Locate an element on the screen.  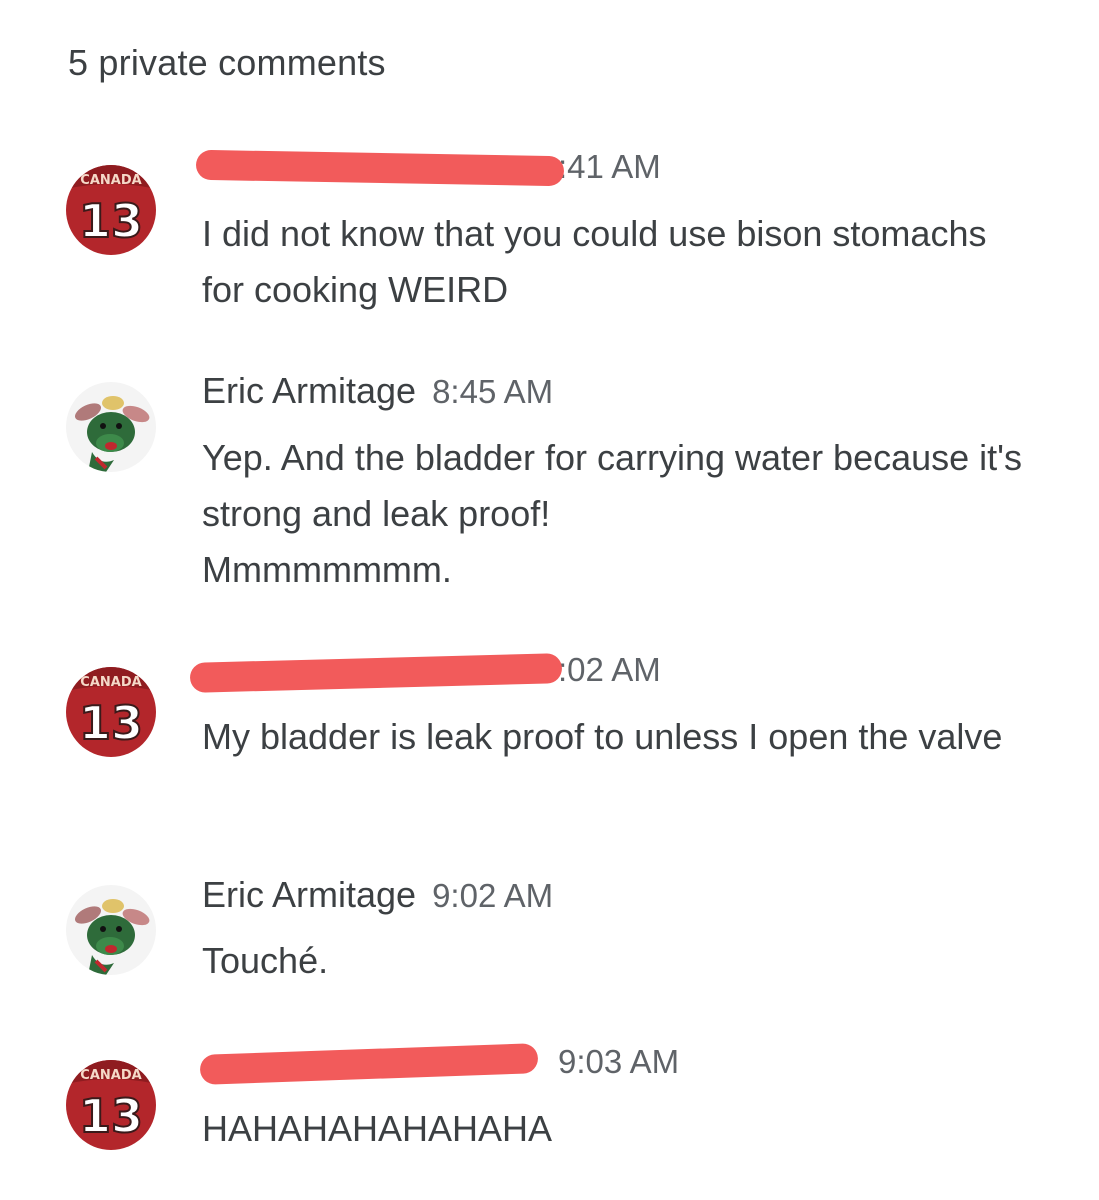
comment-meta: Eric Armitage 9:02 AM is located at coordinates (377, 895).